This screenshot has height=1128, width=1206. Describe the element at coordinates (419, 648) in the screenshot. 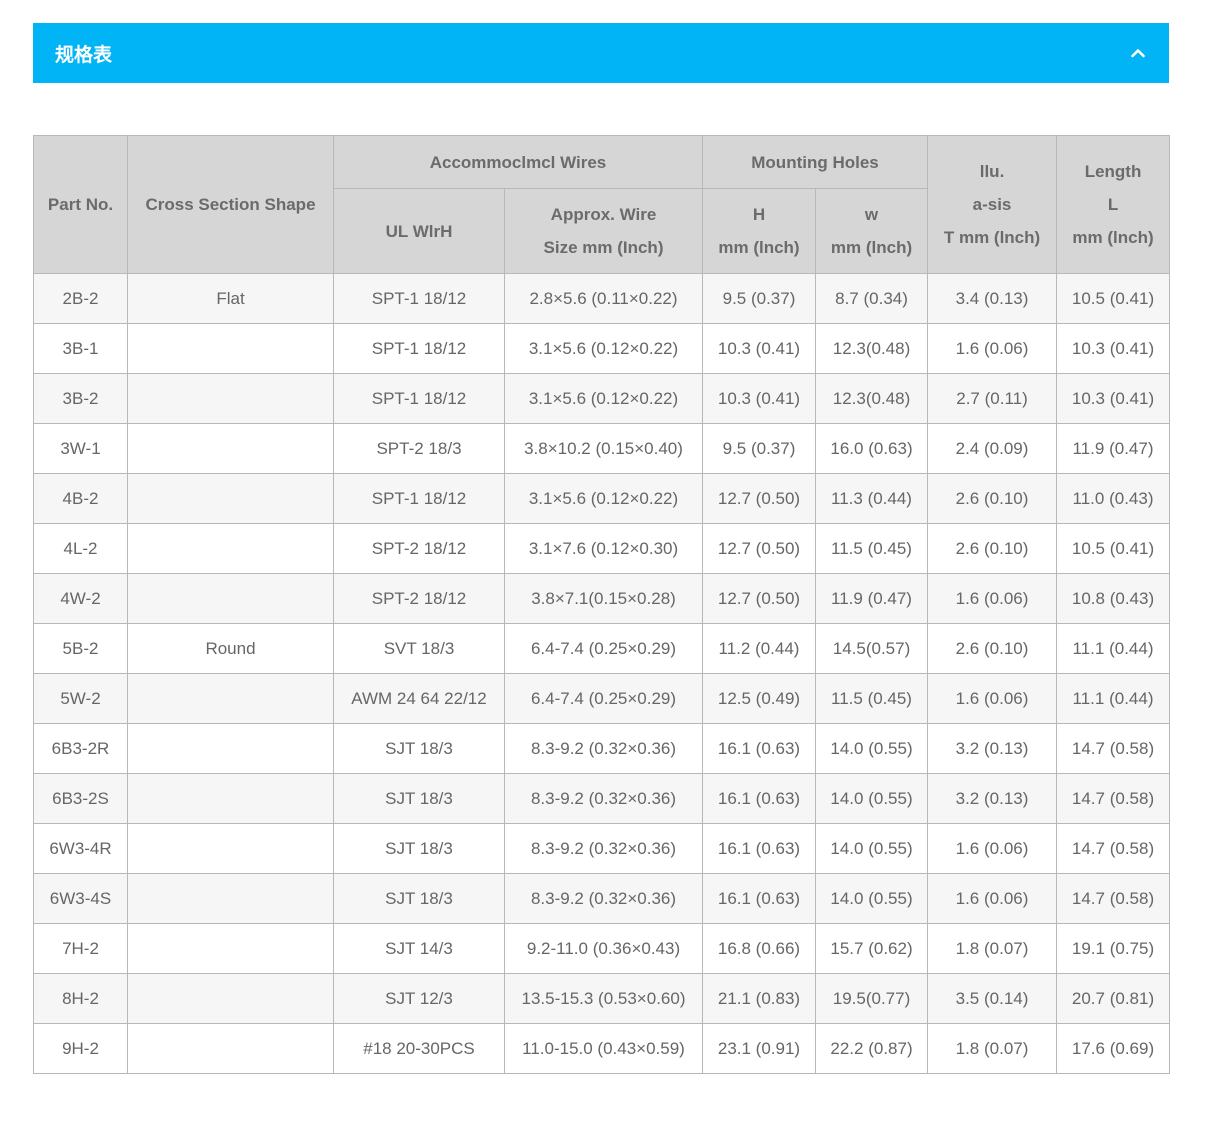

I see `cell-ul-wire: SVT 18/3` at that location.